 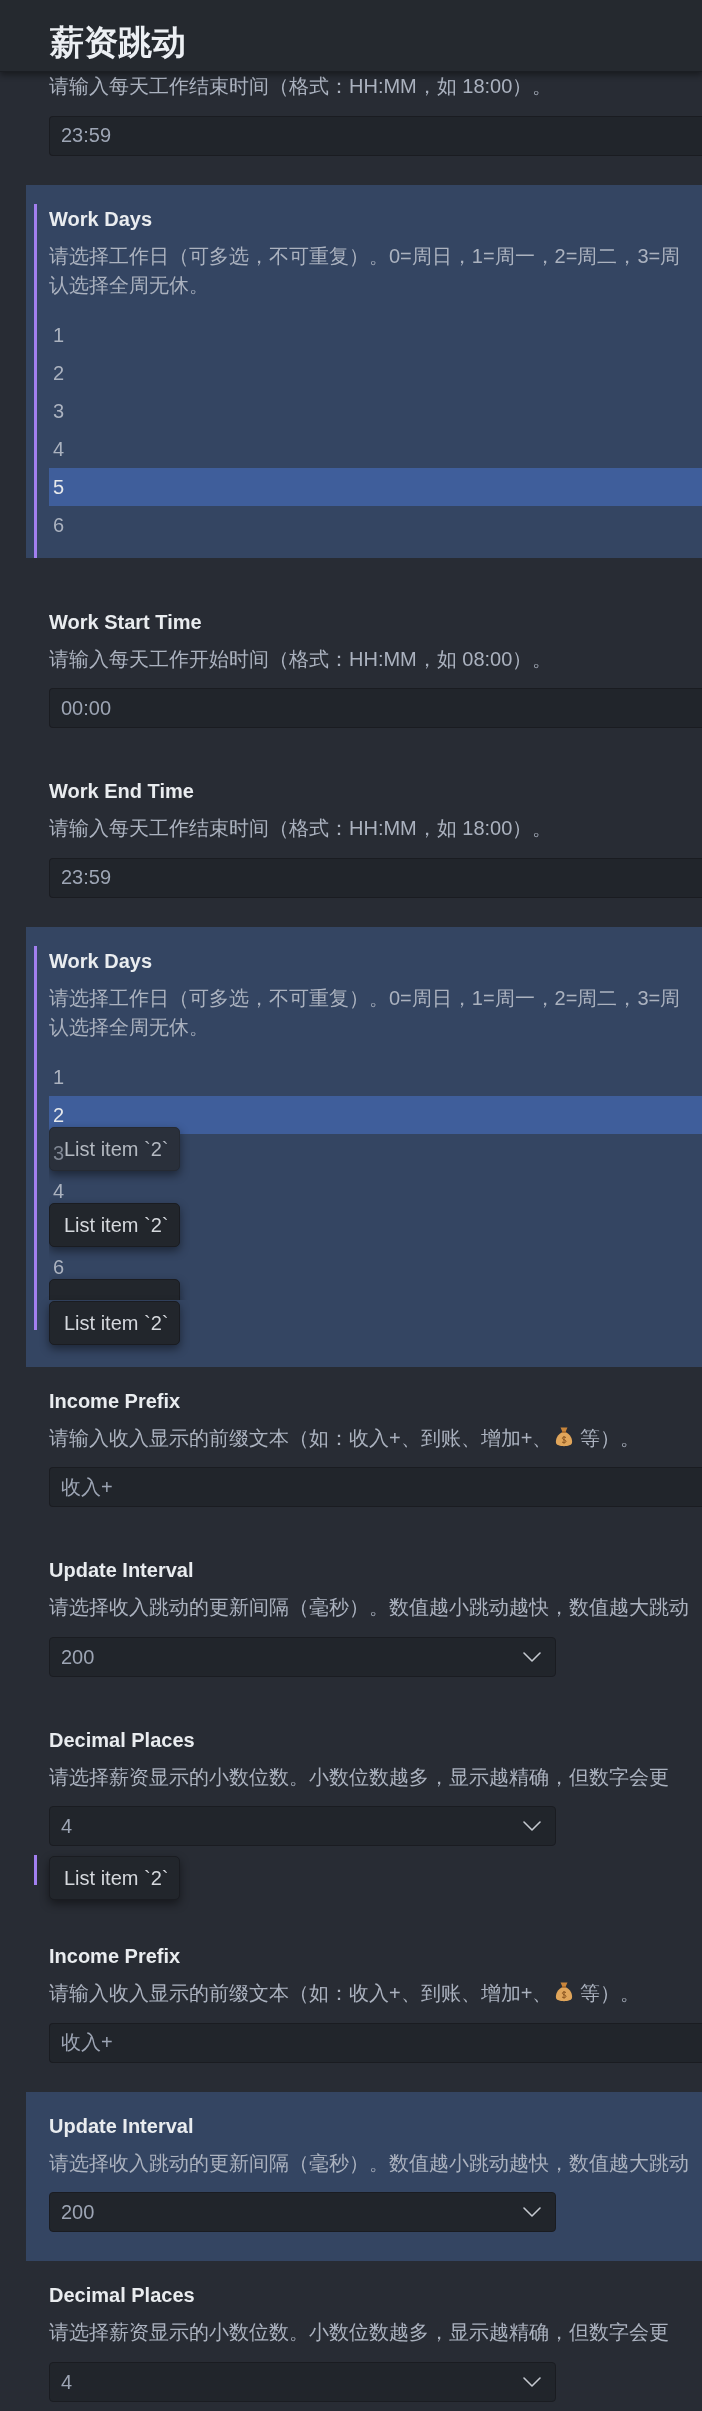 What do you see at coordinates (122, 791) in the screenshot?
I see `setting-title: Work End Time` at bounding box center [122, 791].